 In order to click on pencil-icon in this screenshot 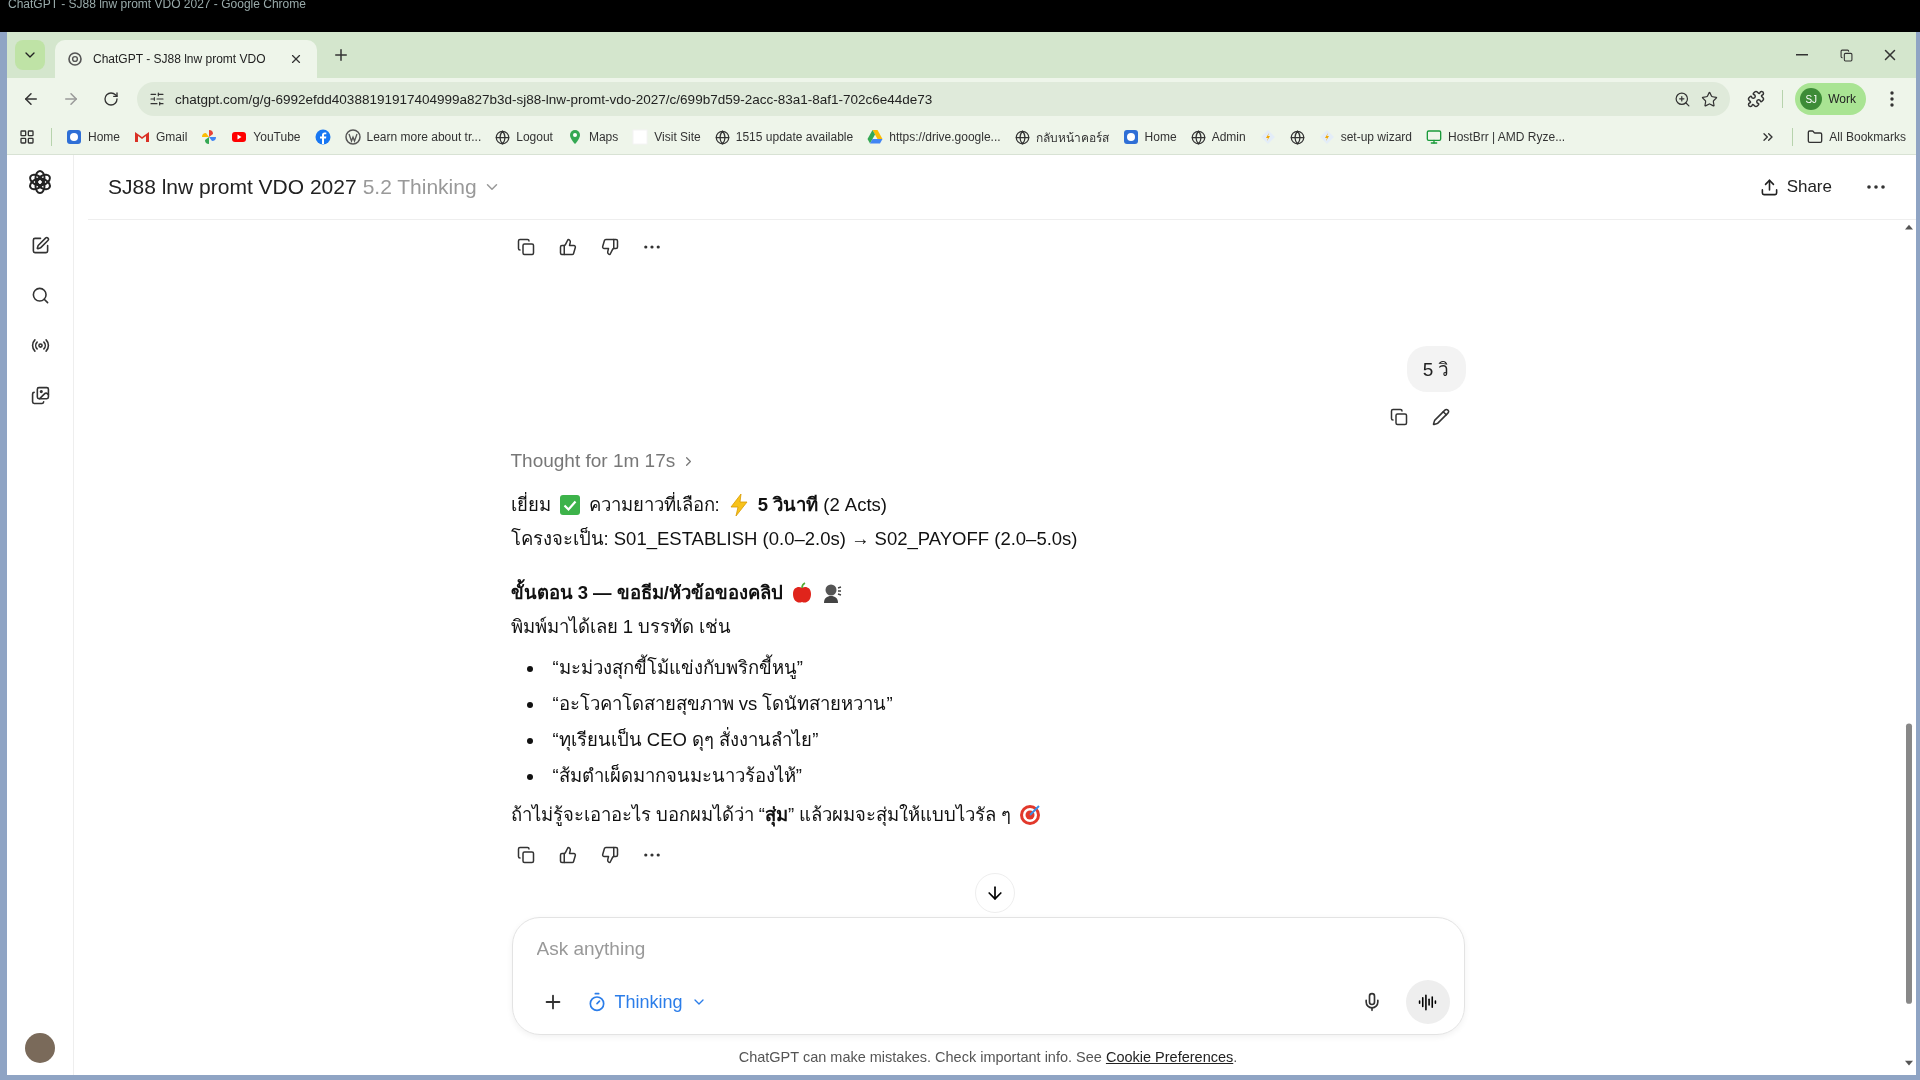, I will do `click(1440, 417)`.